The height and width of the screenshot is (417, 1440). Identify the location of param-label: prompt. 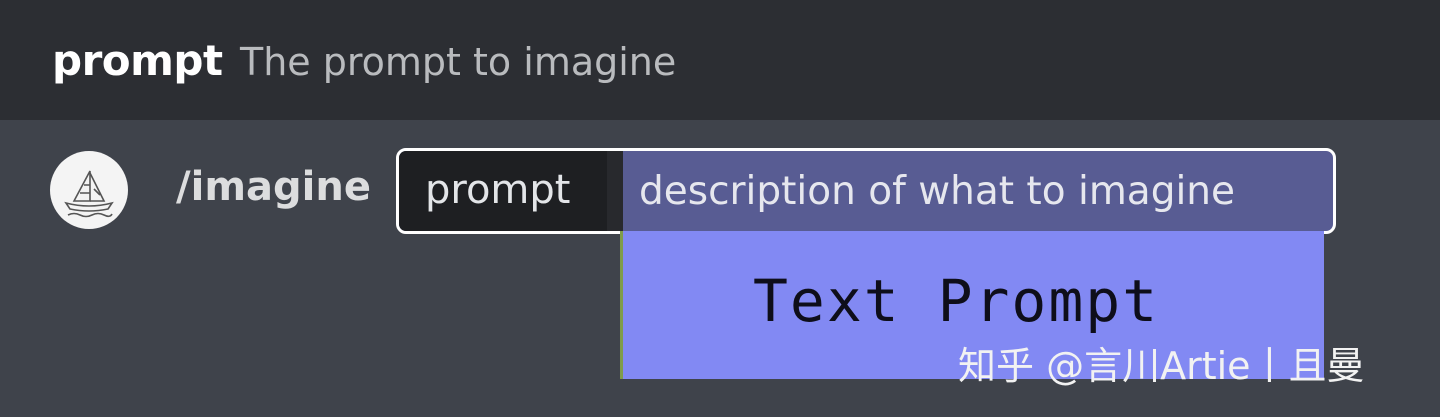
(498, 190).